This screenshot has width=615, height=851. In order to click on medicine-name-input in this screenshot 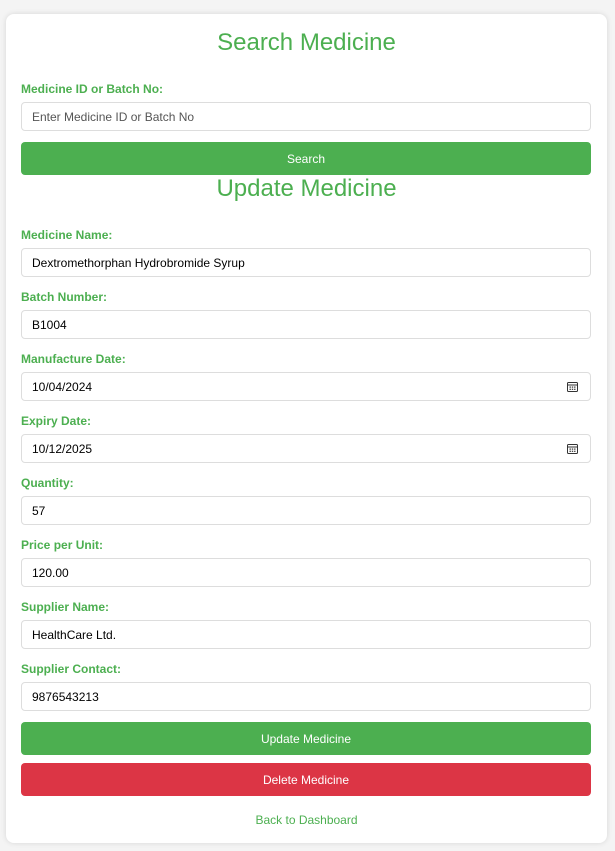, I will do `click(306, 262)`.